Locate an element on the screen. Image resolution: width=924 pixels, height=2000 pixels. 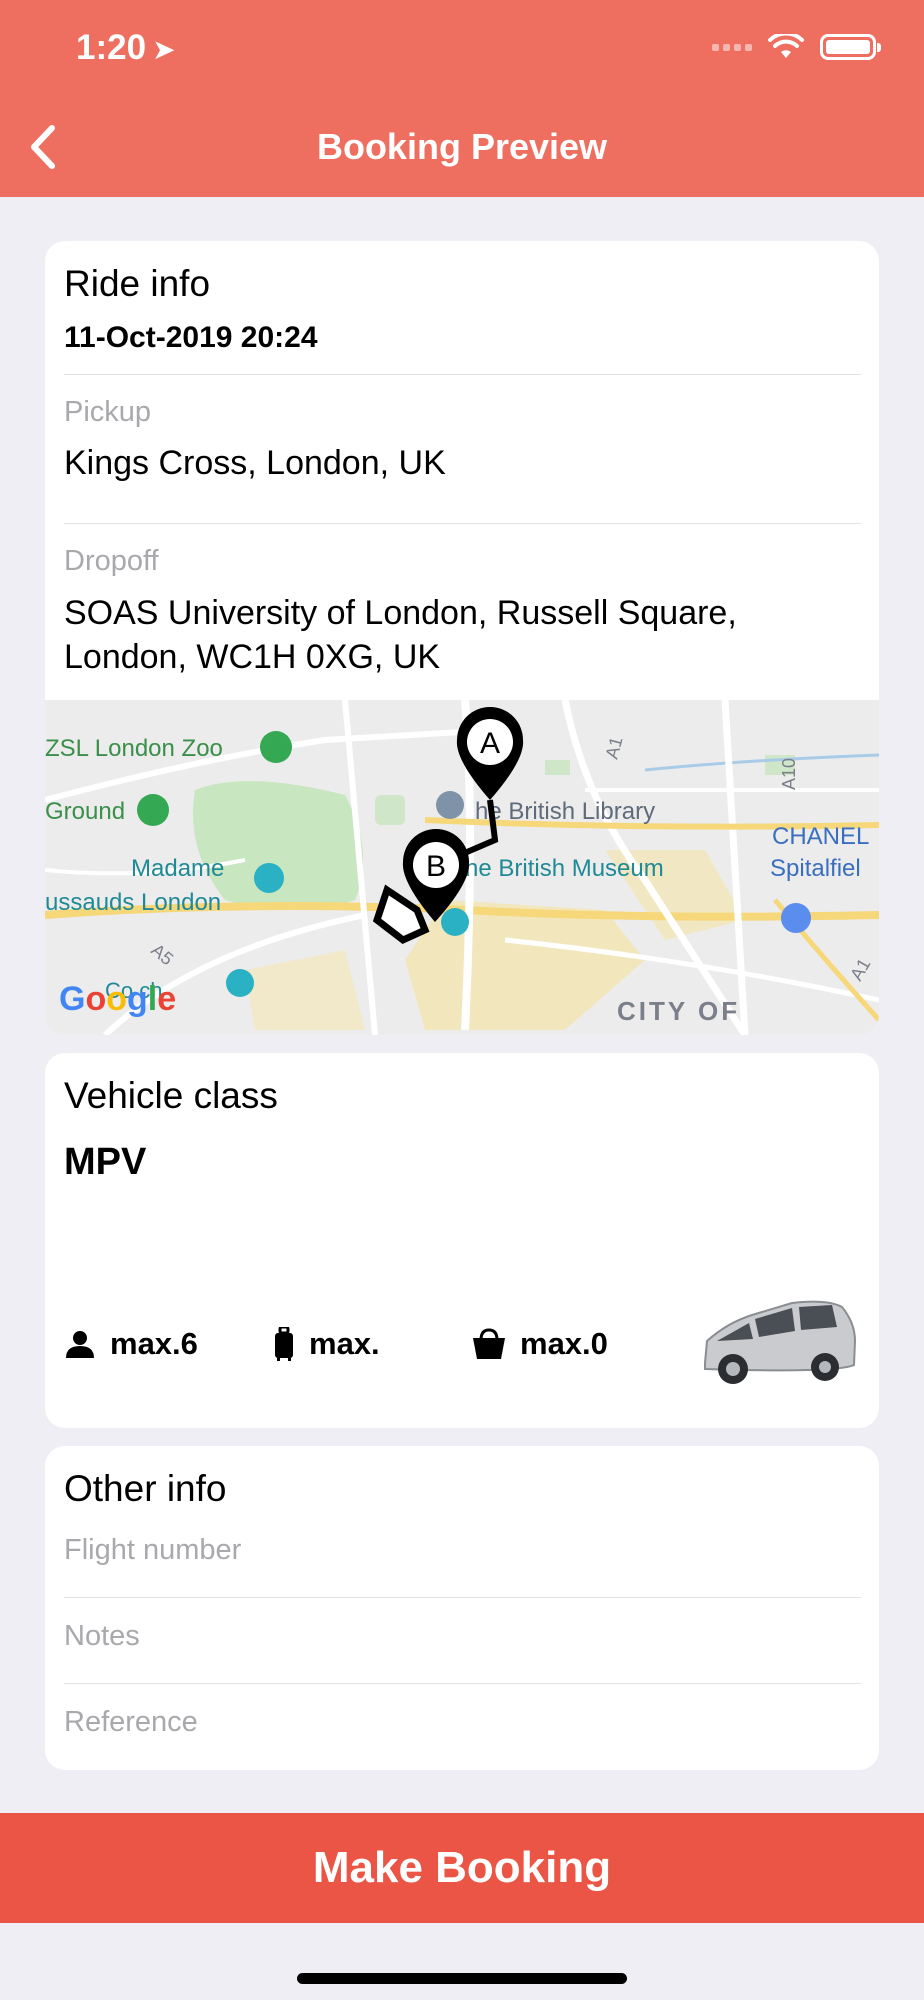
dropoff-label: Dropoff is located at coordinates (111, 561).